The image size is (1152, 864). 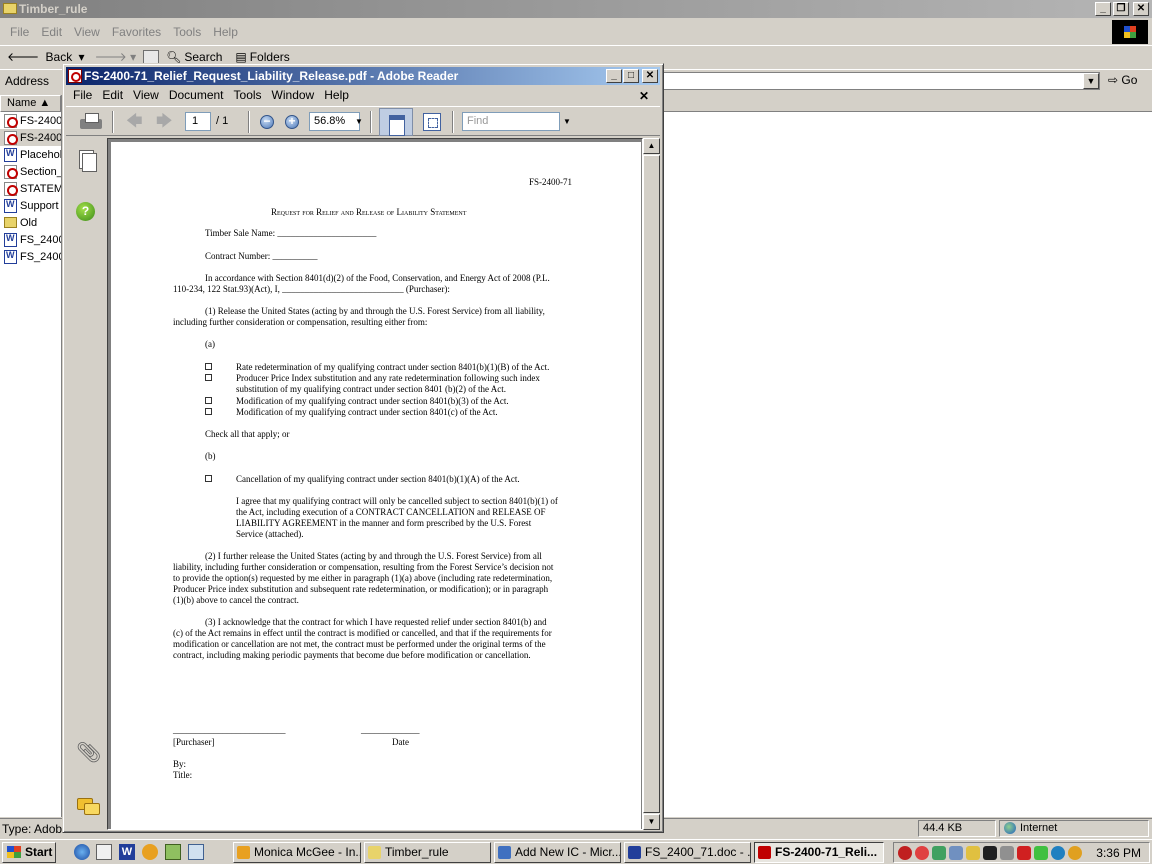 I want to click on windows-logo-icon, so click(x=1130, y=32).